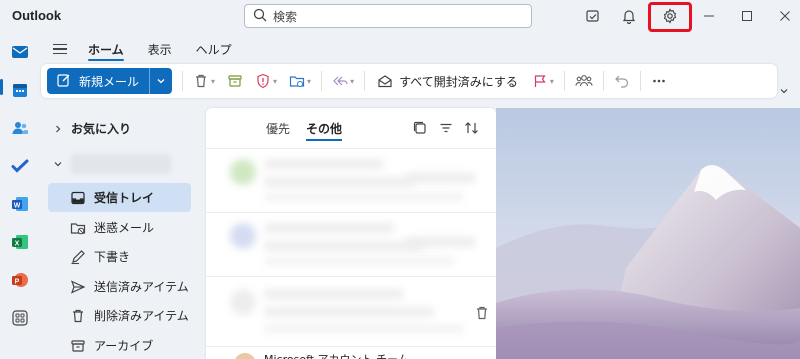 The height and width of the screenshot is (359, 800). I want to click on folder-inbox: 受信トレイ, so click(119, 197).